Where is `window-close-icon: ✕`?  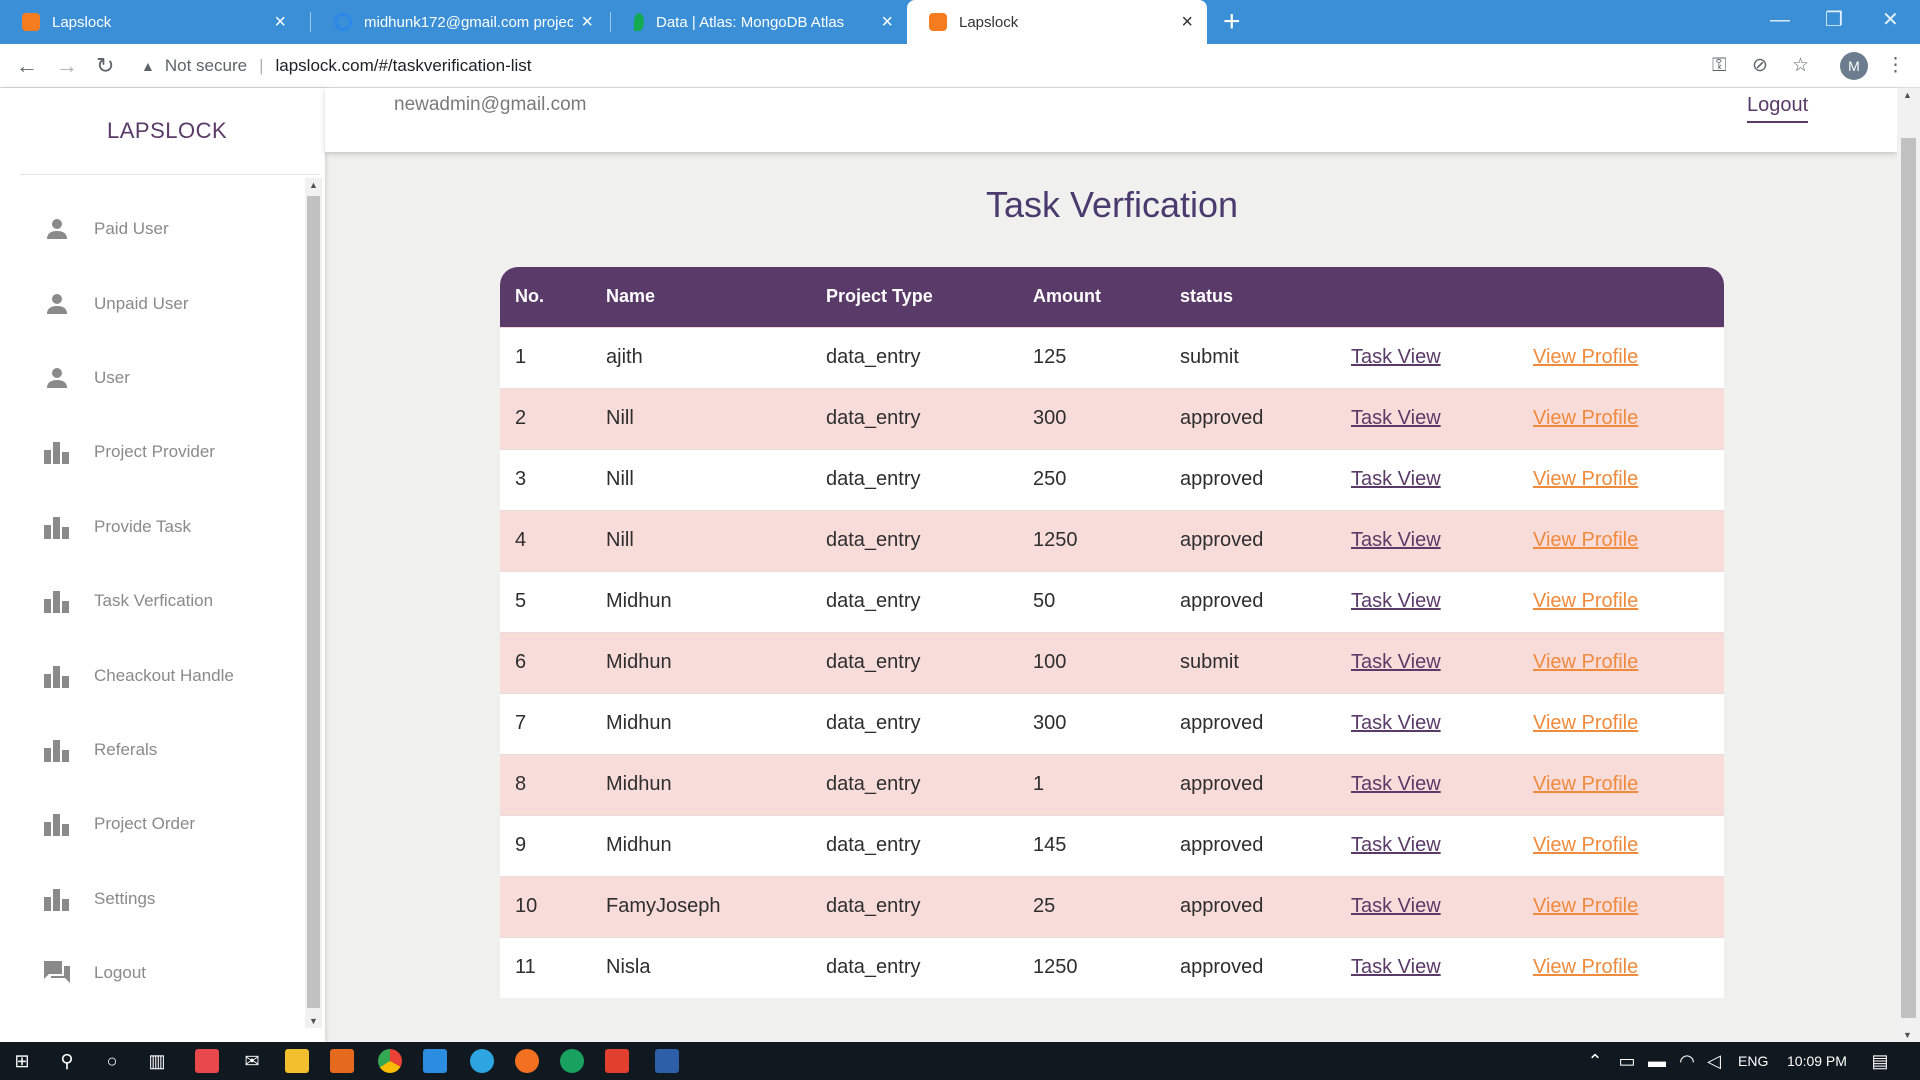 window-close-icon: ✕ is located at coordinates (1890, 20).